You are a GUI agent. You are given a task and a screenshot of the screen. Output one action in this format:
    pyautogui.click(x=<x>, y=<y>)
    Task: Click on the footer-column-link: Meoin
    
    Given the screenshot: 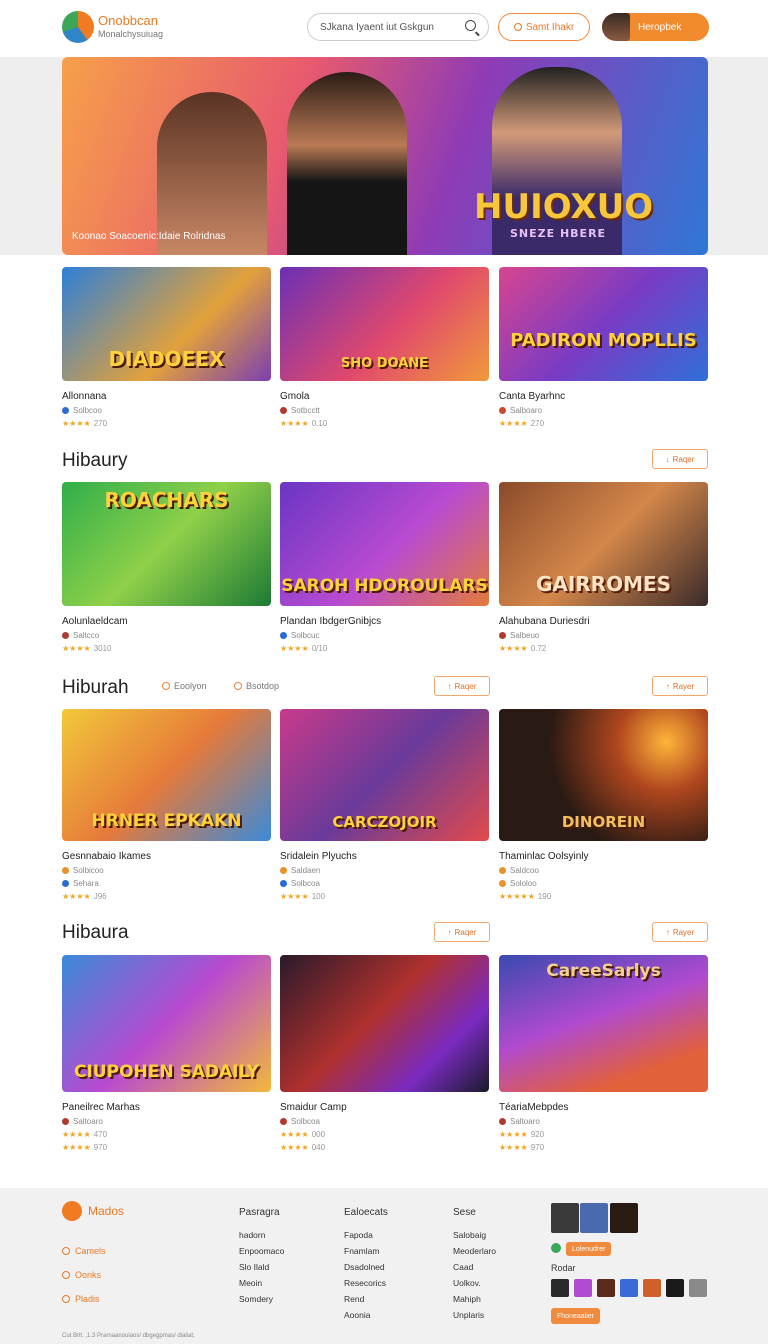 What is the action you would take?
    pyautogui.click(x=261, y=1283)
    